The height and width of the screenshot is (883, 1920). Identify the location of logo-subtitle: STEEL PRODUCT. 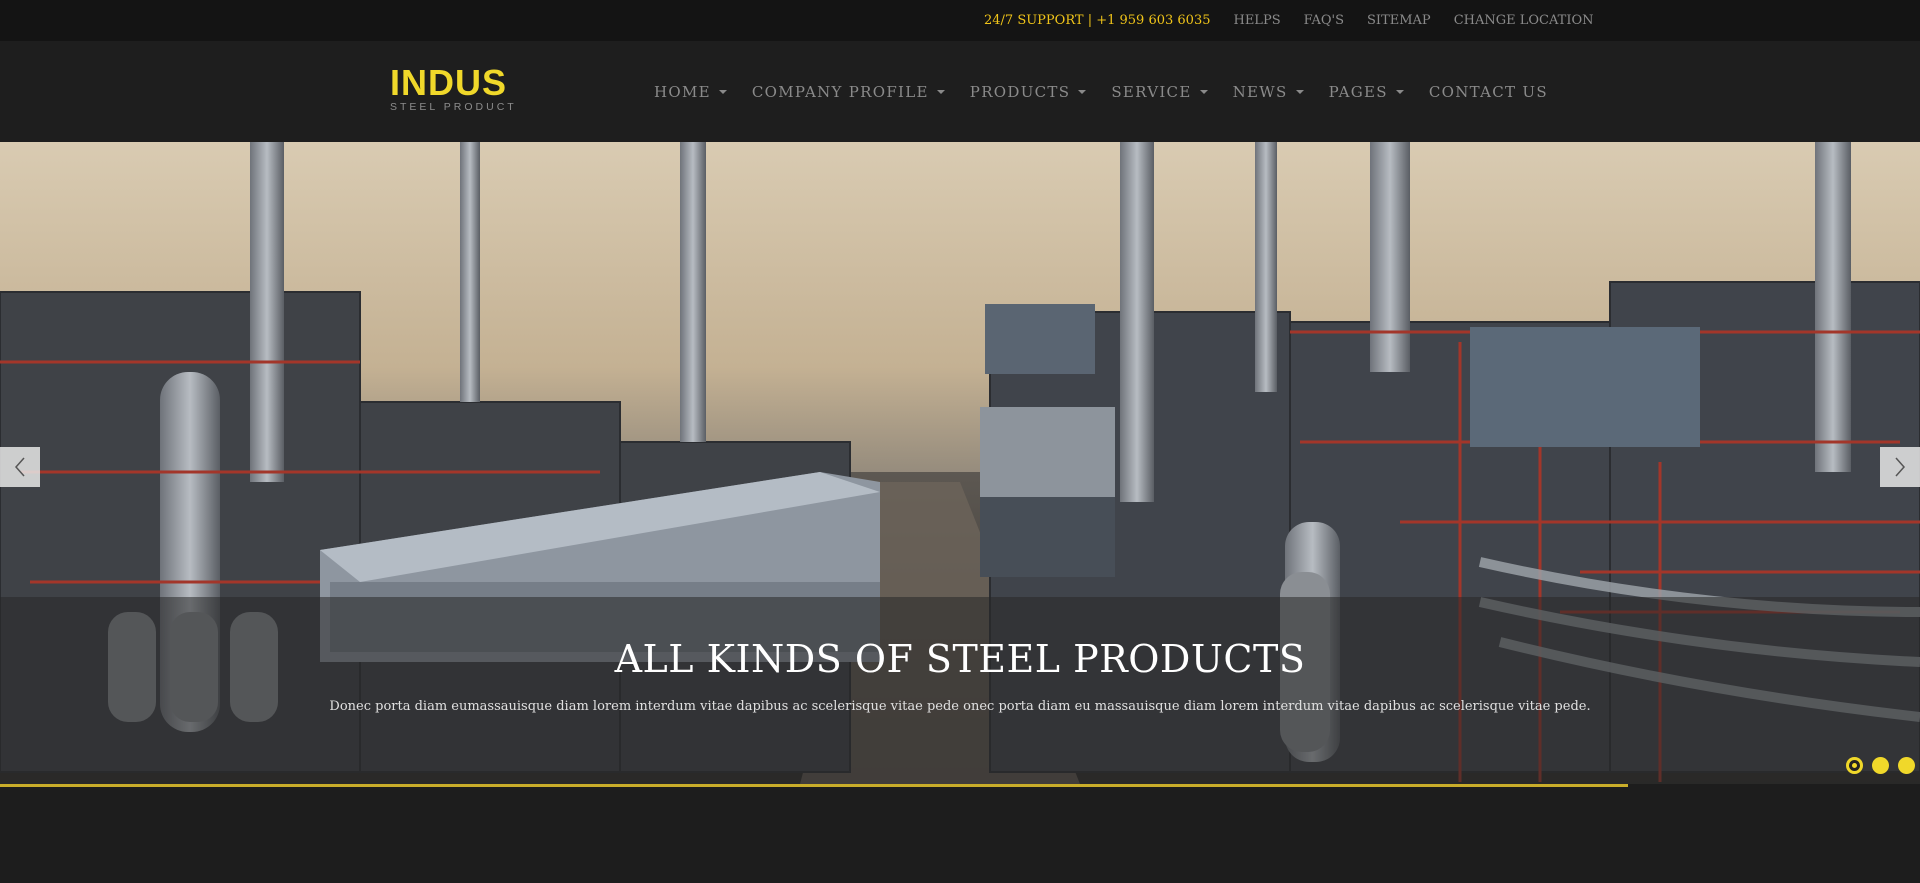
(453, 107).